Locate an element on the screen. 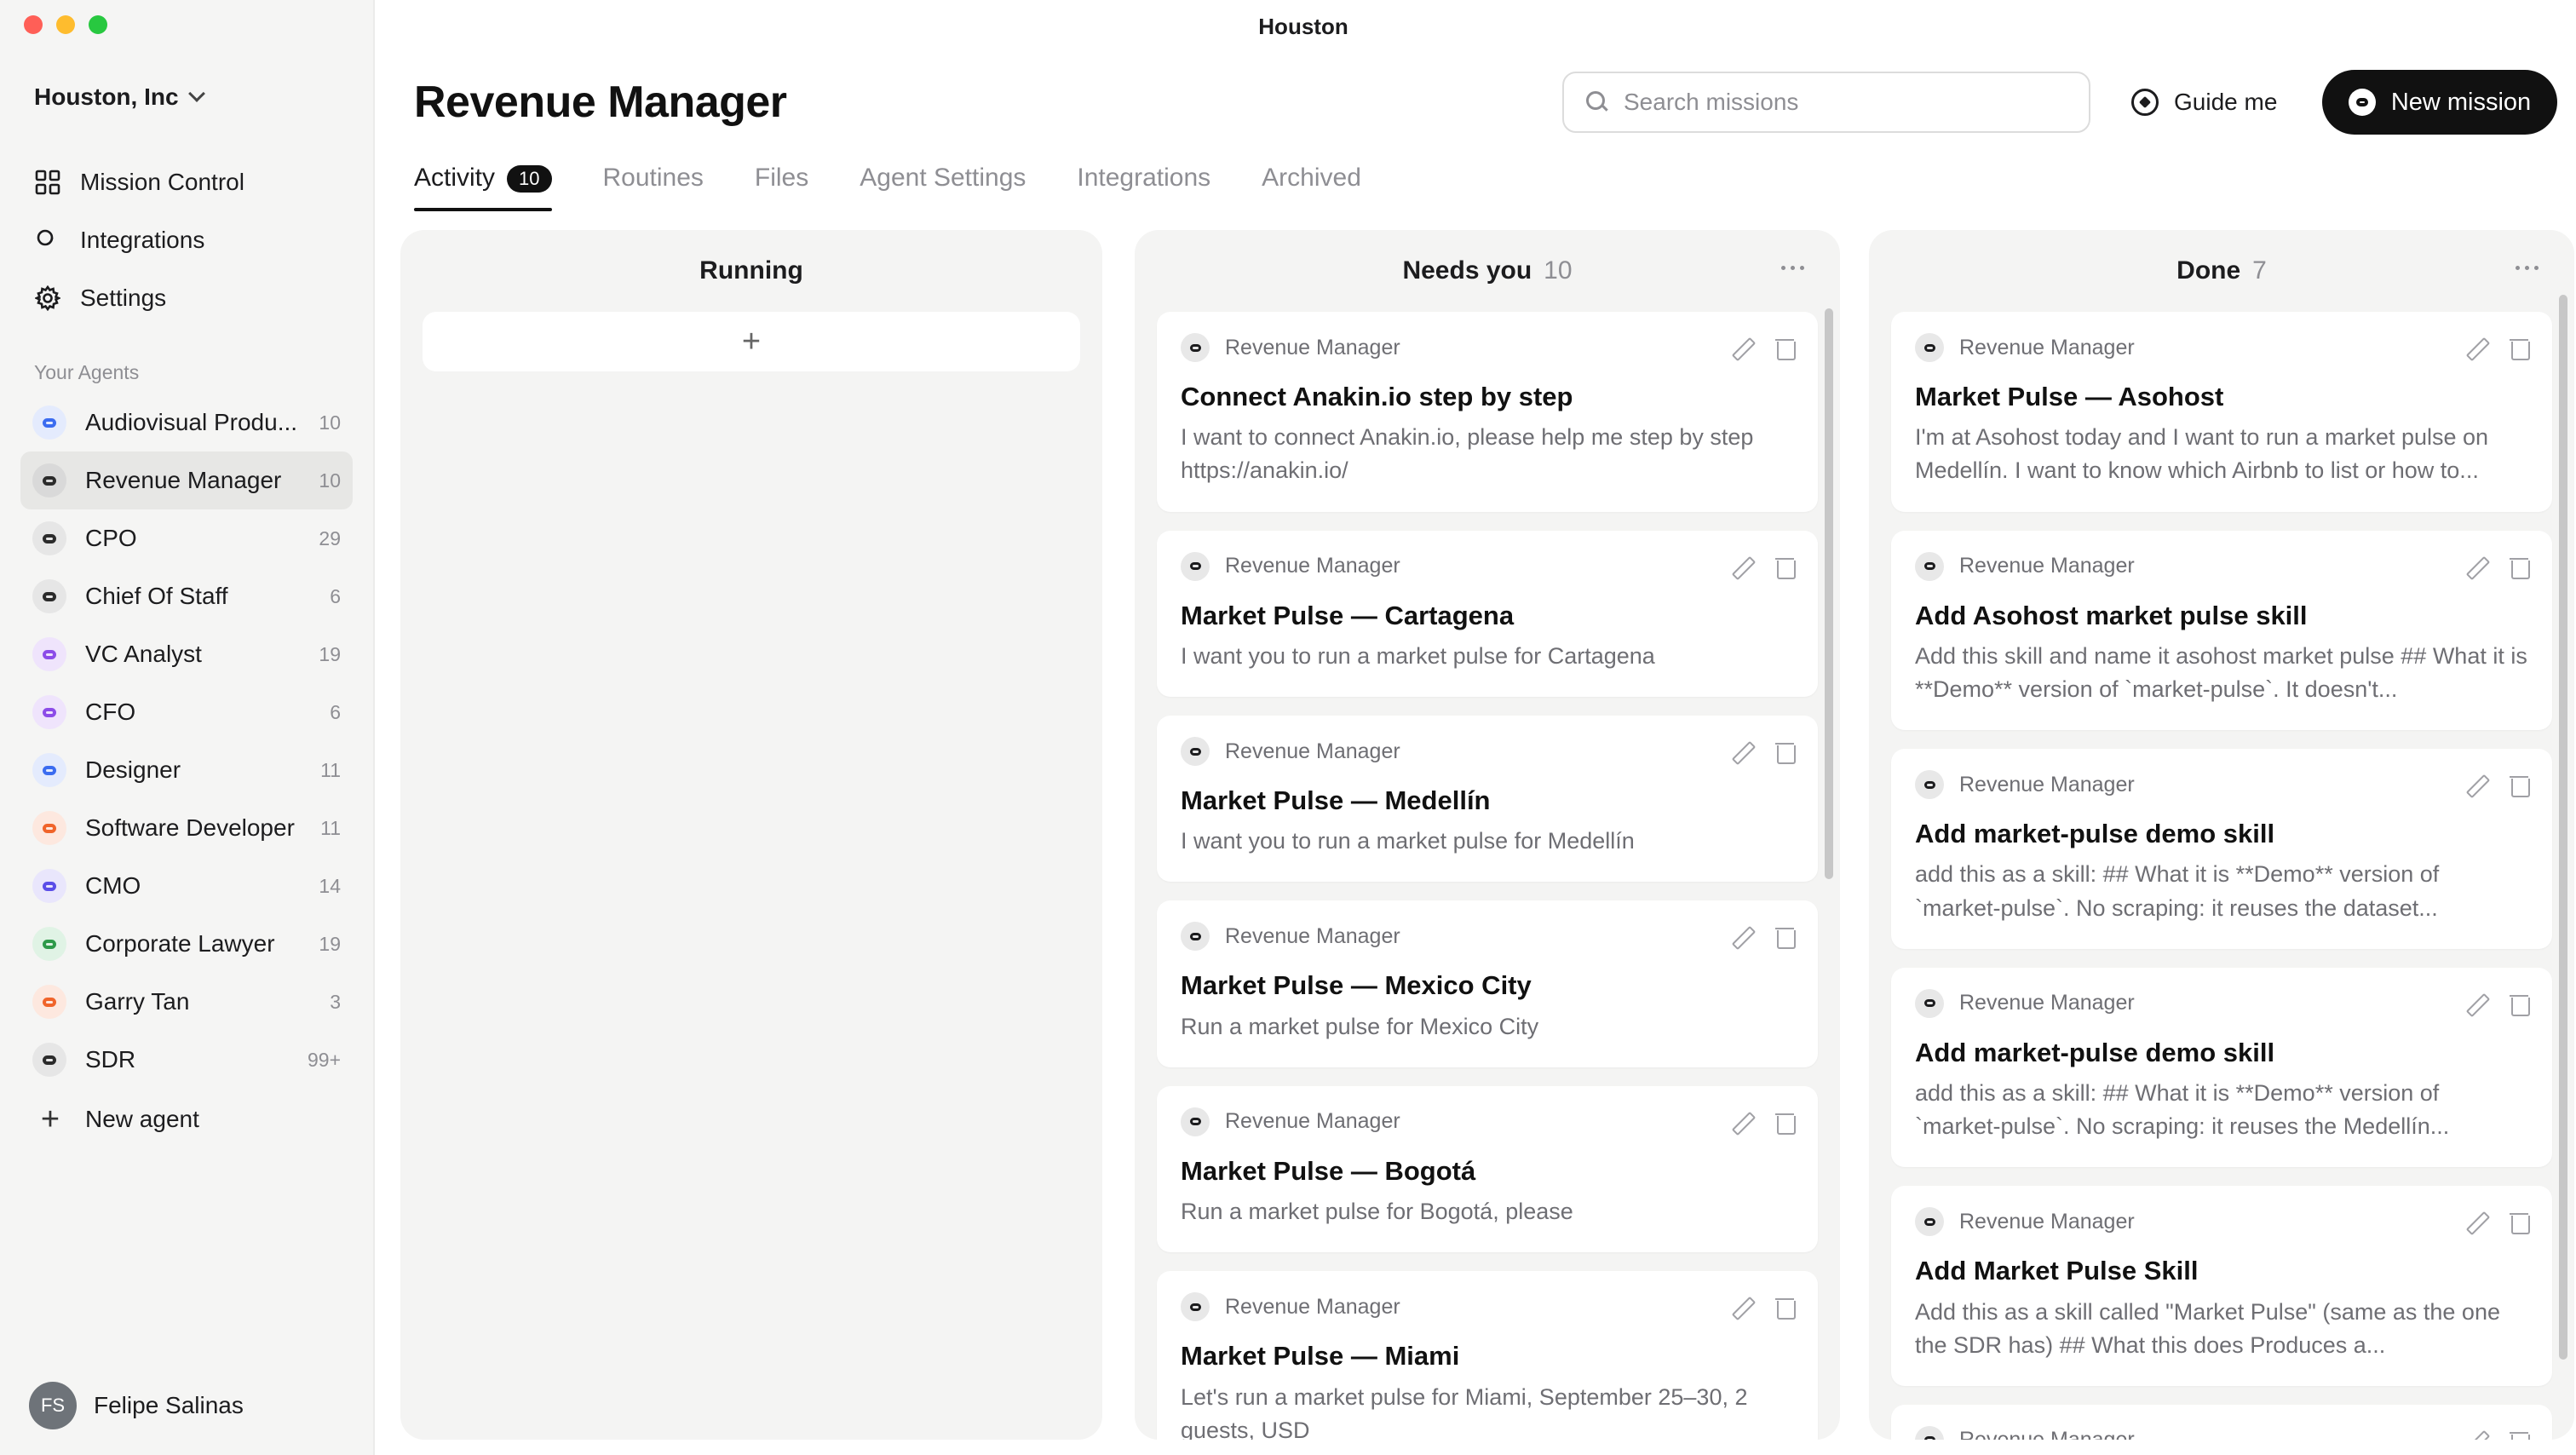 This screenshot has height=1455, width=2576. add-mission-button: + is located at coordinates (752, 341).